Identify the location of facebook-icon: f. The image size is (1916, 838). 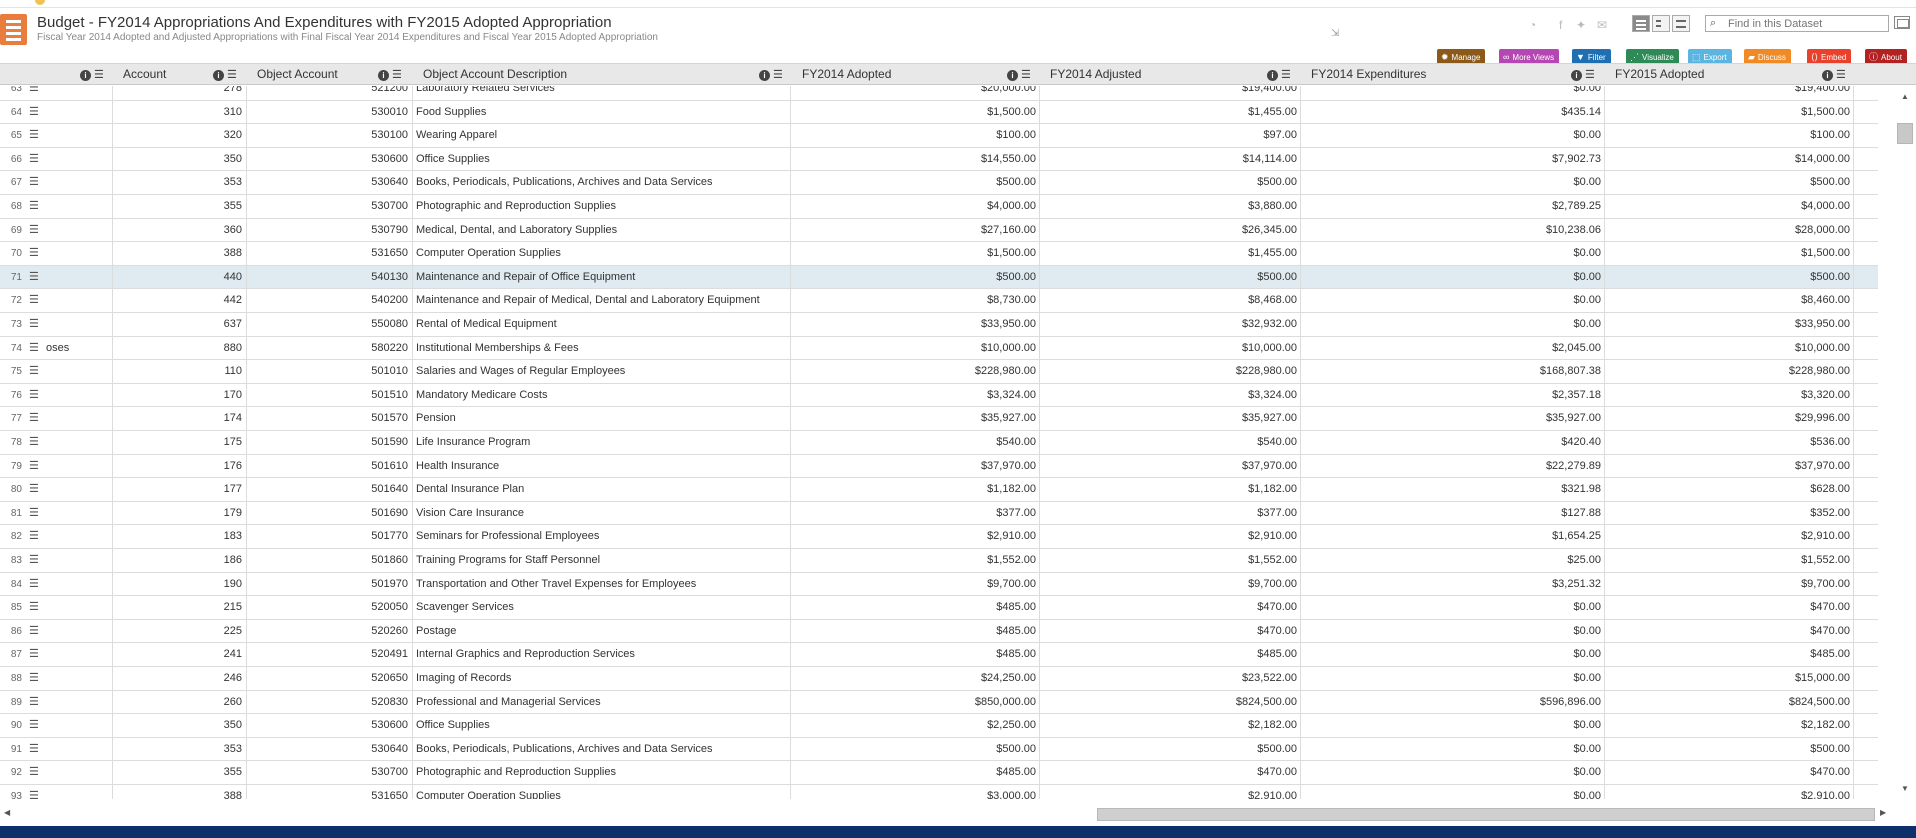
(1560, 25).